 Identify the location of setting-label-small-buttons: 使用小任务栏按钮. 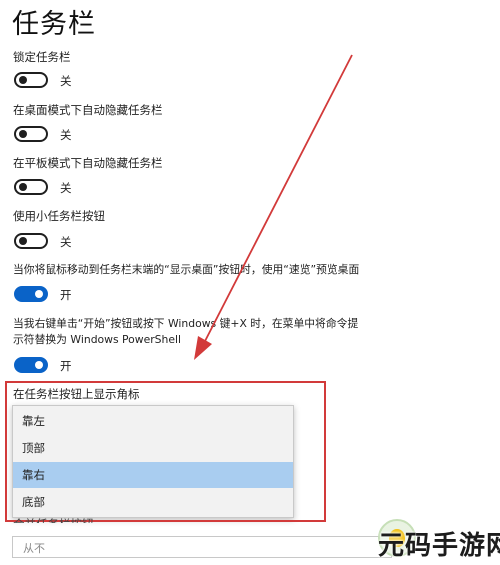
(59, 216).